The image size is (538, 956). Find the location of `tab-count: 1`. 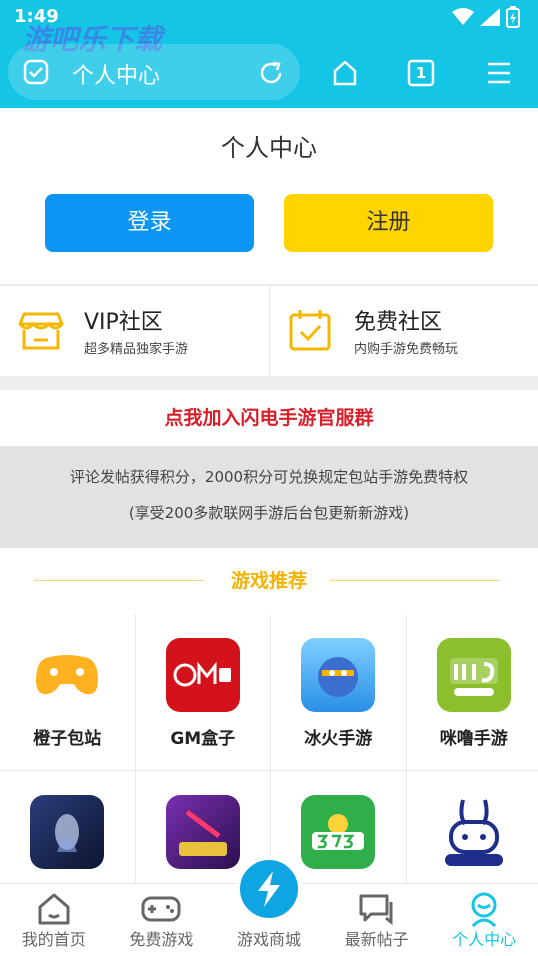

tab-count: 1 is located at coordinates (421, 73).